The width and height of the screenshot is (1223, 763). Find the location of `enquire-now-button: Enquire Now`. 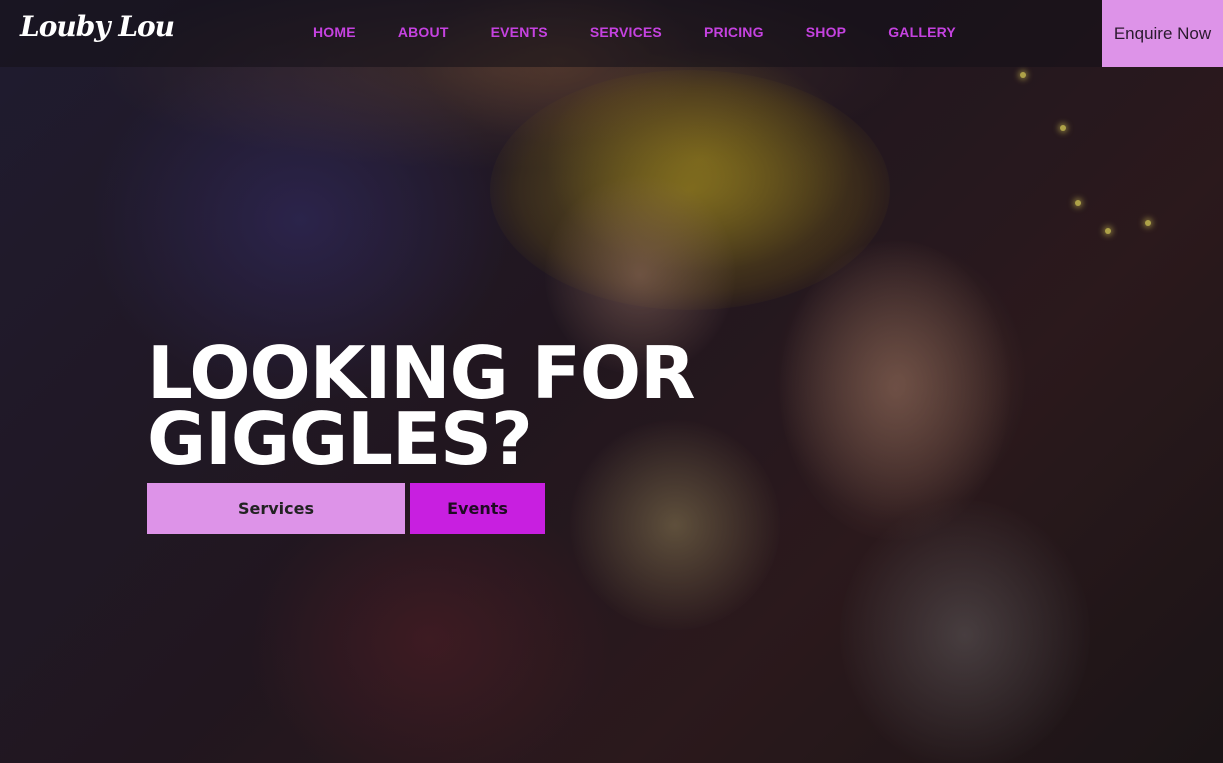

enquire-now-button: Enquire Now is located at coordinates (1162, 33).